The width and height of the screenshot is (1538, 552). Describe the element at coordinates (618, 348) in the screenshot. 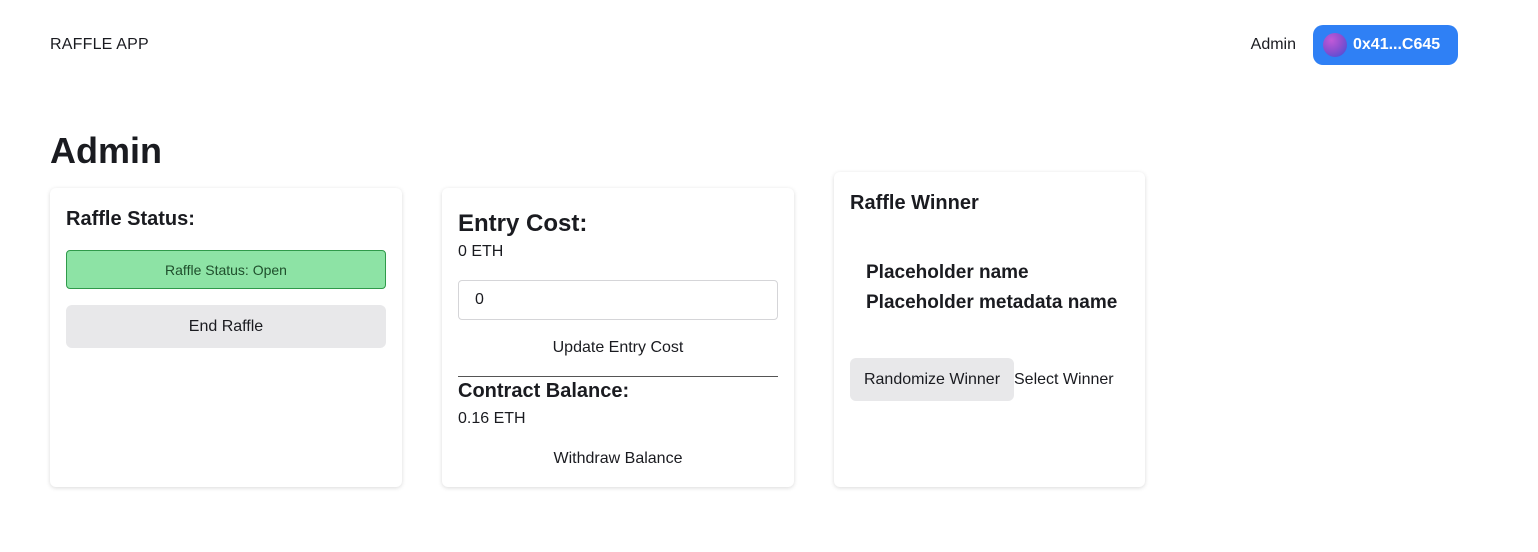

I see `update-entry-cost-button: Update Entry Cost` at that location.